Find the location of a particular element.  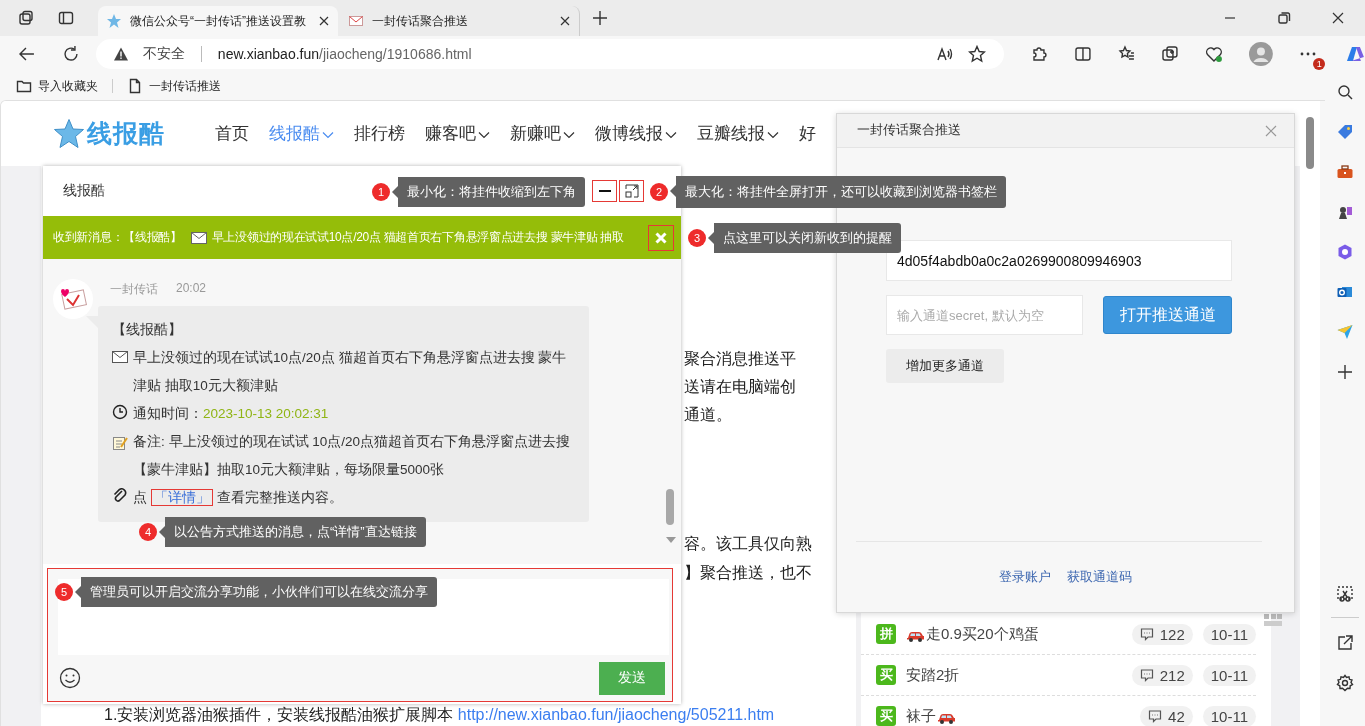

new-tab-icon is located at coordinates (600, 18).